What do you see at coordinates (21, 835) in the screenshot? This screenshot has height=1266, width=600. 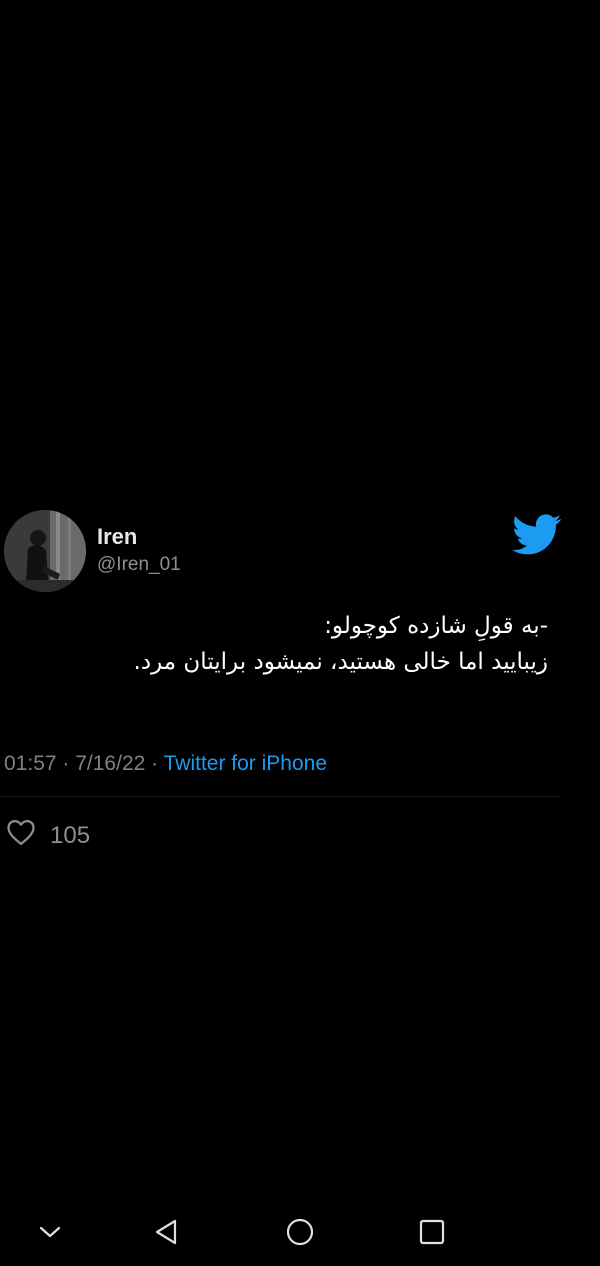 I see `heart-outline-icon` at bounding box center [21, 835].